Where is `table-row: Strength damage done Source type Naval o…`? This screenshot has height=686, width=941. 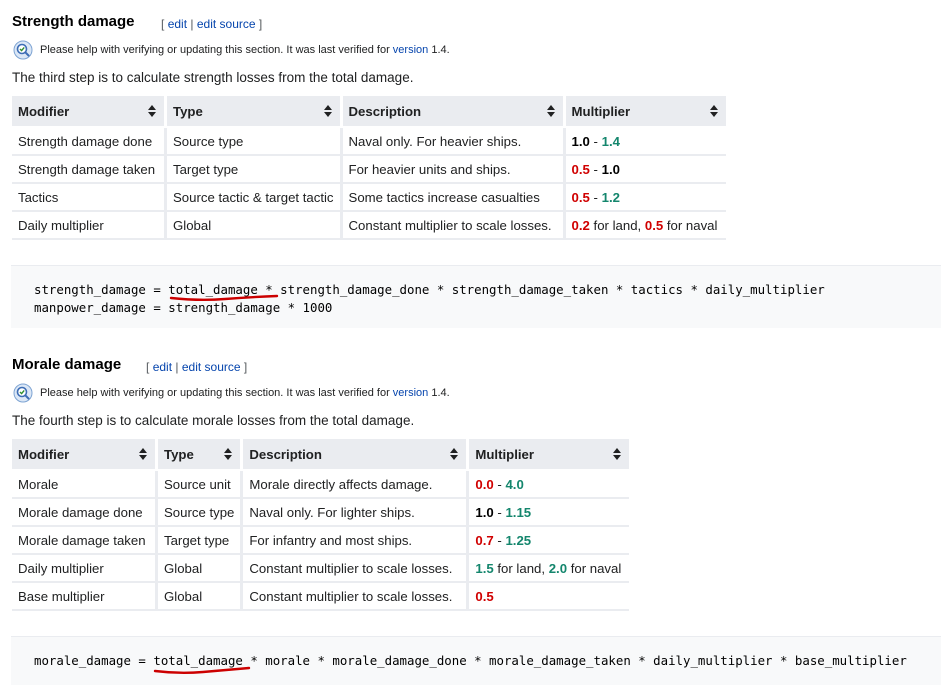 table-row: Strength damage done Source type Naval o… is located at coordinates (369, 141).